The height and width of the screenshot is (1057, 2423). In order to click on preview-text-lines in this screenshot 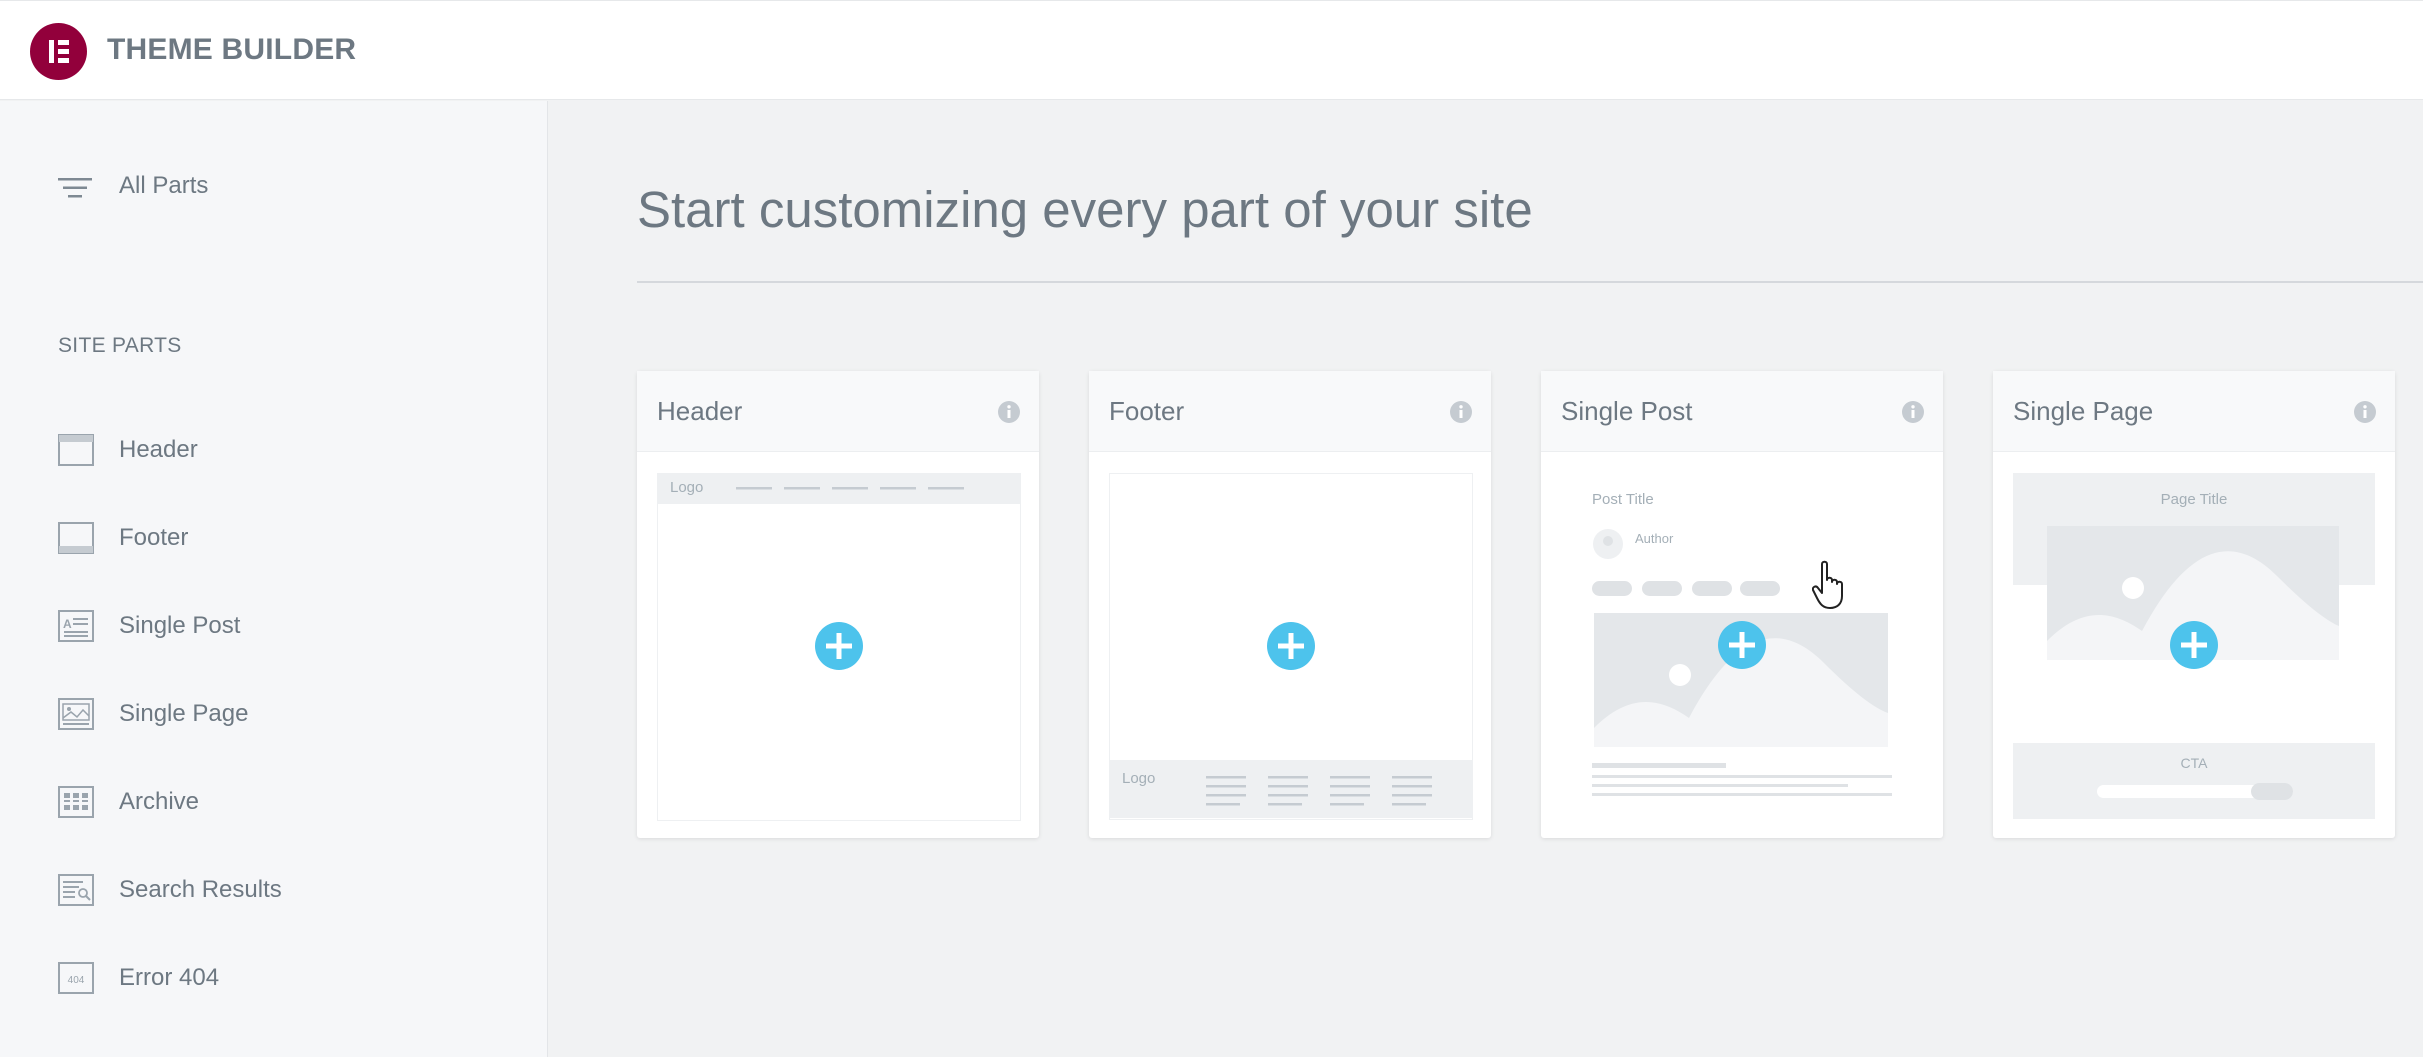, I will do `click(1742, 779)`.